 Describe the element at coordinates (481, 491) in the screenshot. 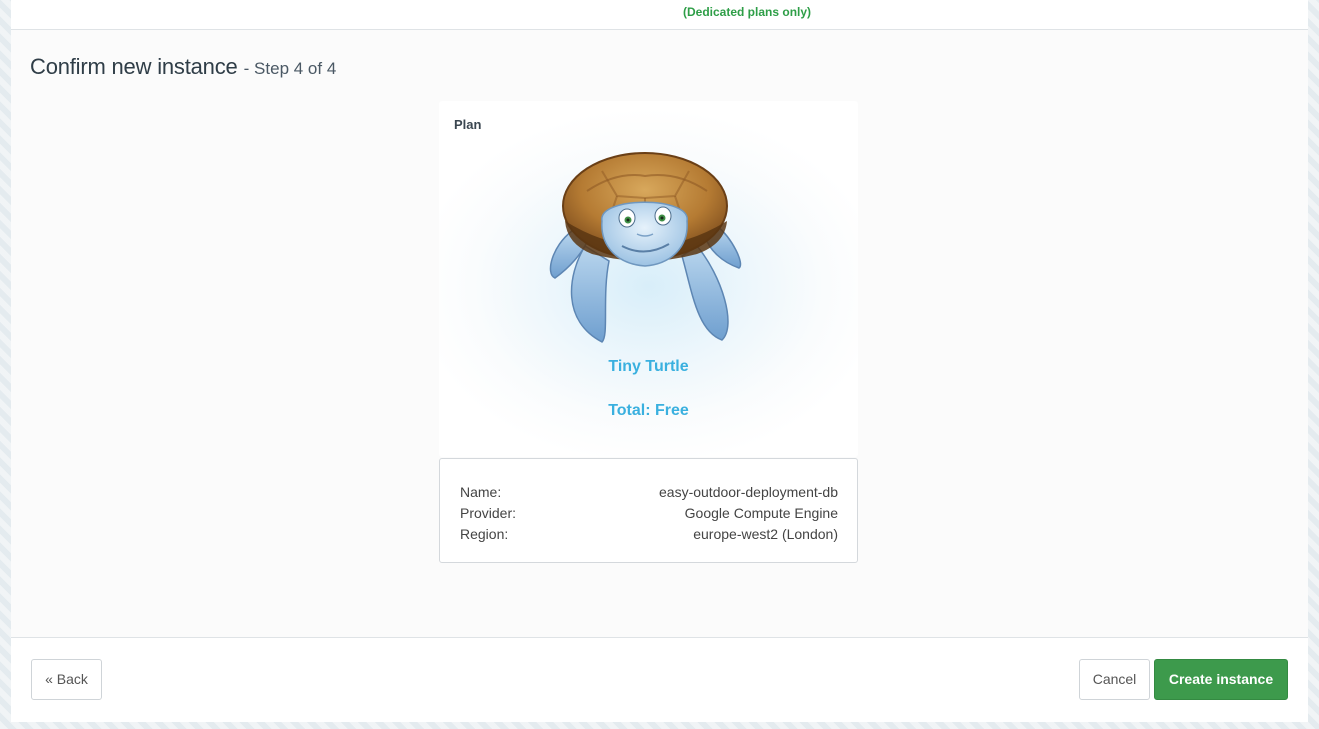

I see `details-label: Name:` at that location.